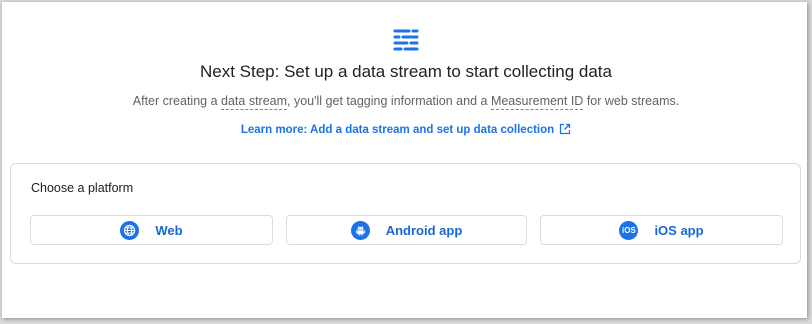  Describe the element at coordinates (537, 102) in the screenshot. I see `measurement-id-term: Measurement ID` at that location.